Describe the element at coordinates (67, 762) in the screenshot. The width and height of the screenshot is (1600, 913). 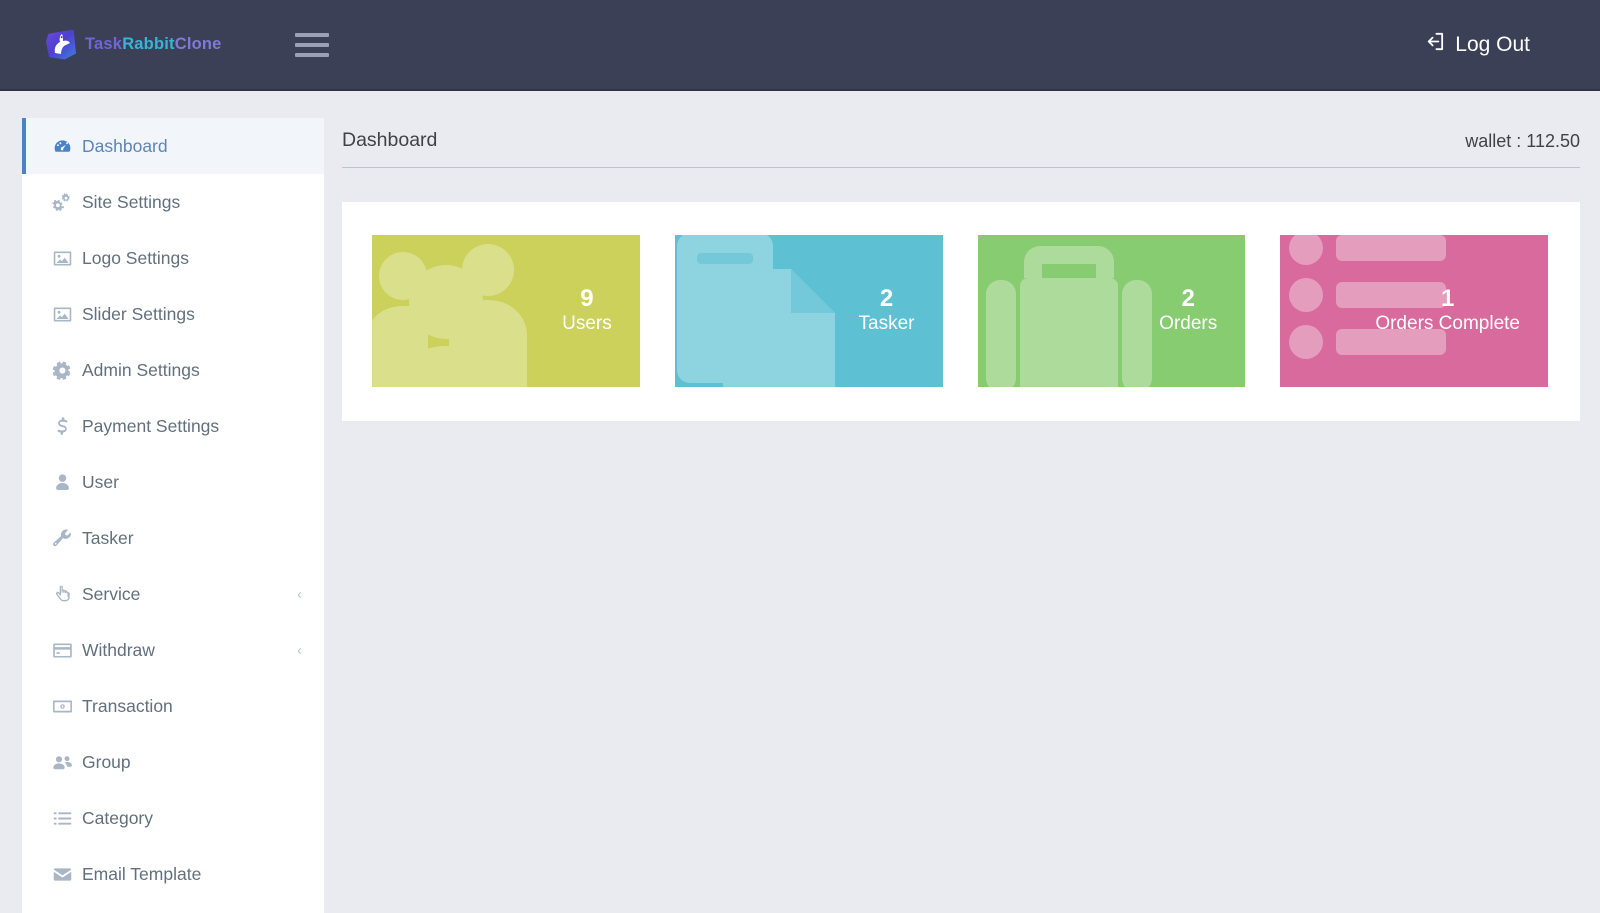
I see `users-icon` at that location.